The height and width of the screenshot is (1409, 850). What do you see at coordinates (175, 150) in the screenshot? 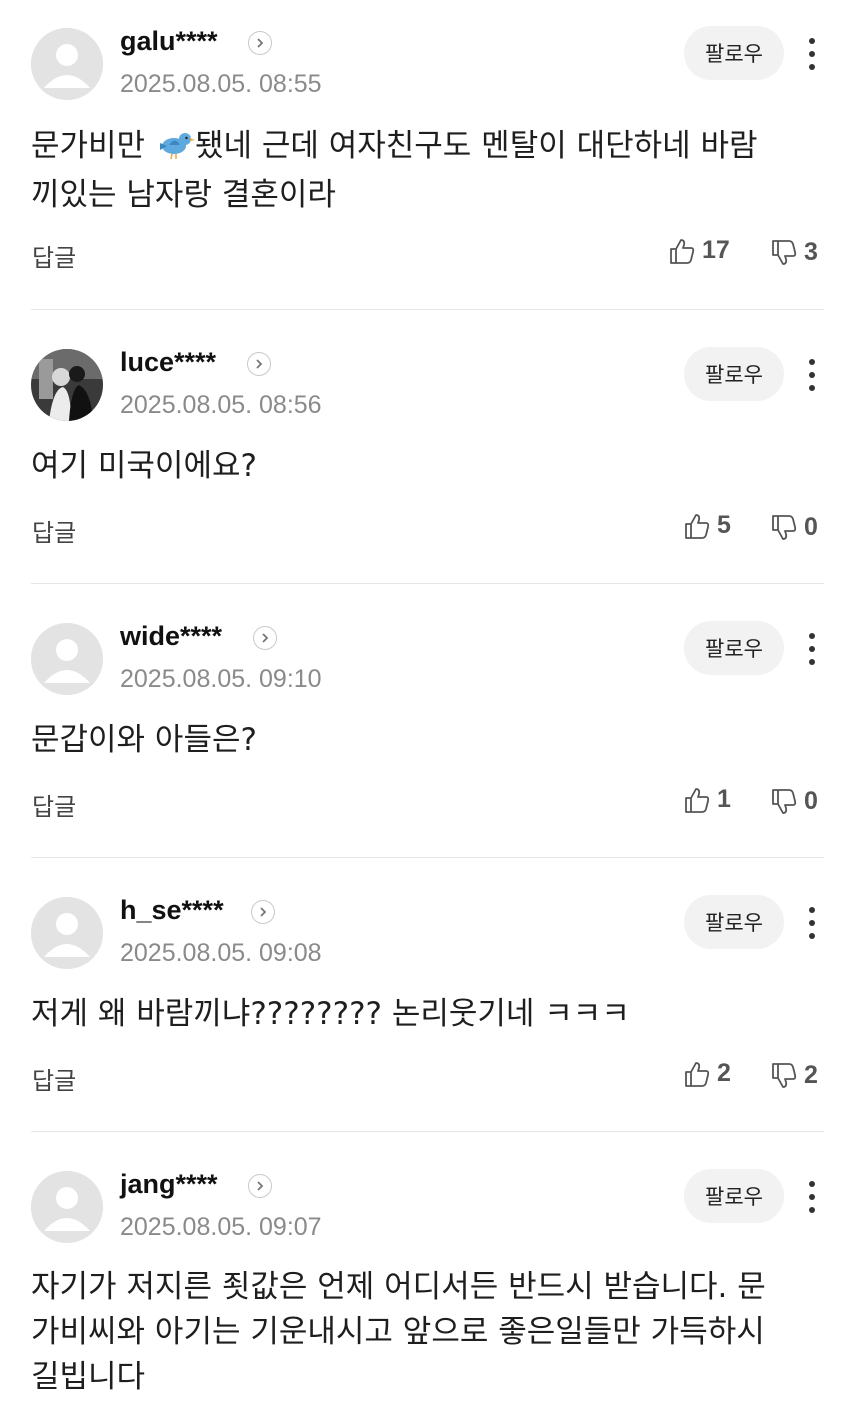
I see `bird-icon` at bounding box center [175, 150].